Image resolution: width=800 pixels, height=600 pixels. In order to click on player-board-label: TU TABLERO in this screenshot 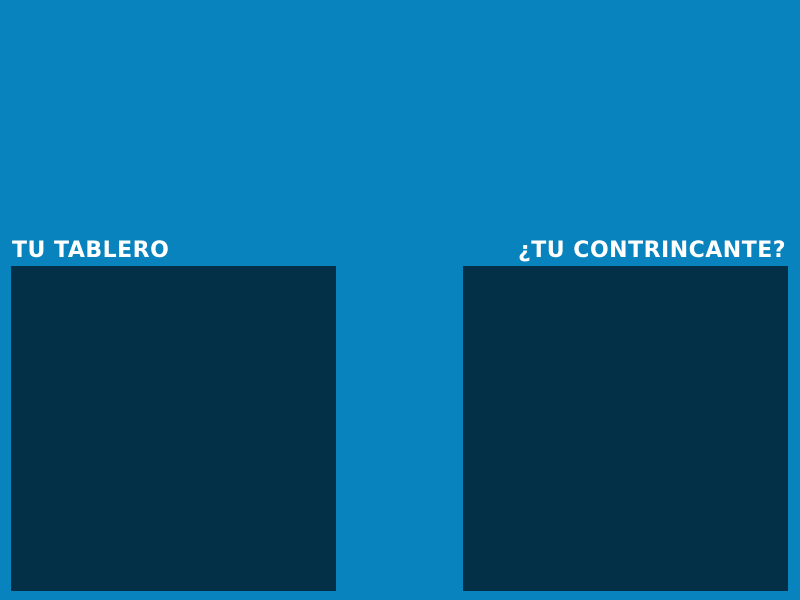, I will do `click(91, 250)`.